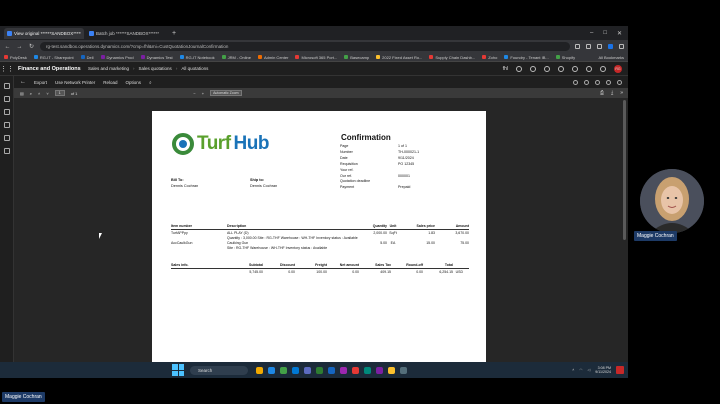  I want to click on modules-icon, so click(6, 151).